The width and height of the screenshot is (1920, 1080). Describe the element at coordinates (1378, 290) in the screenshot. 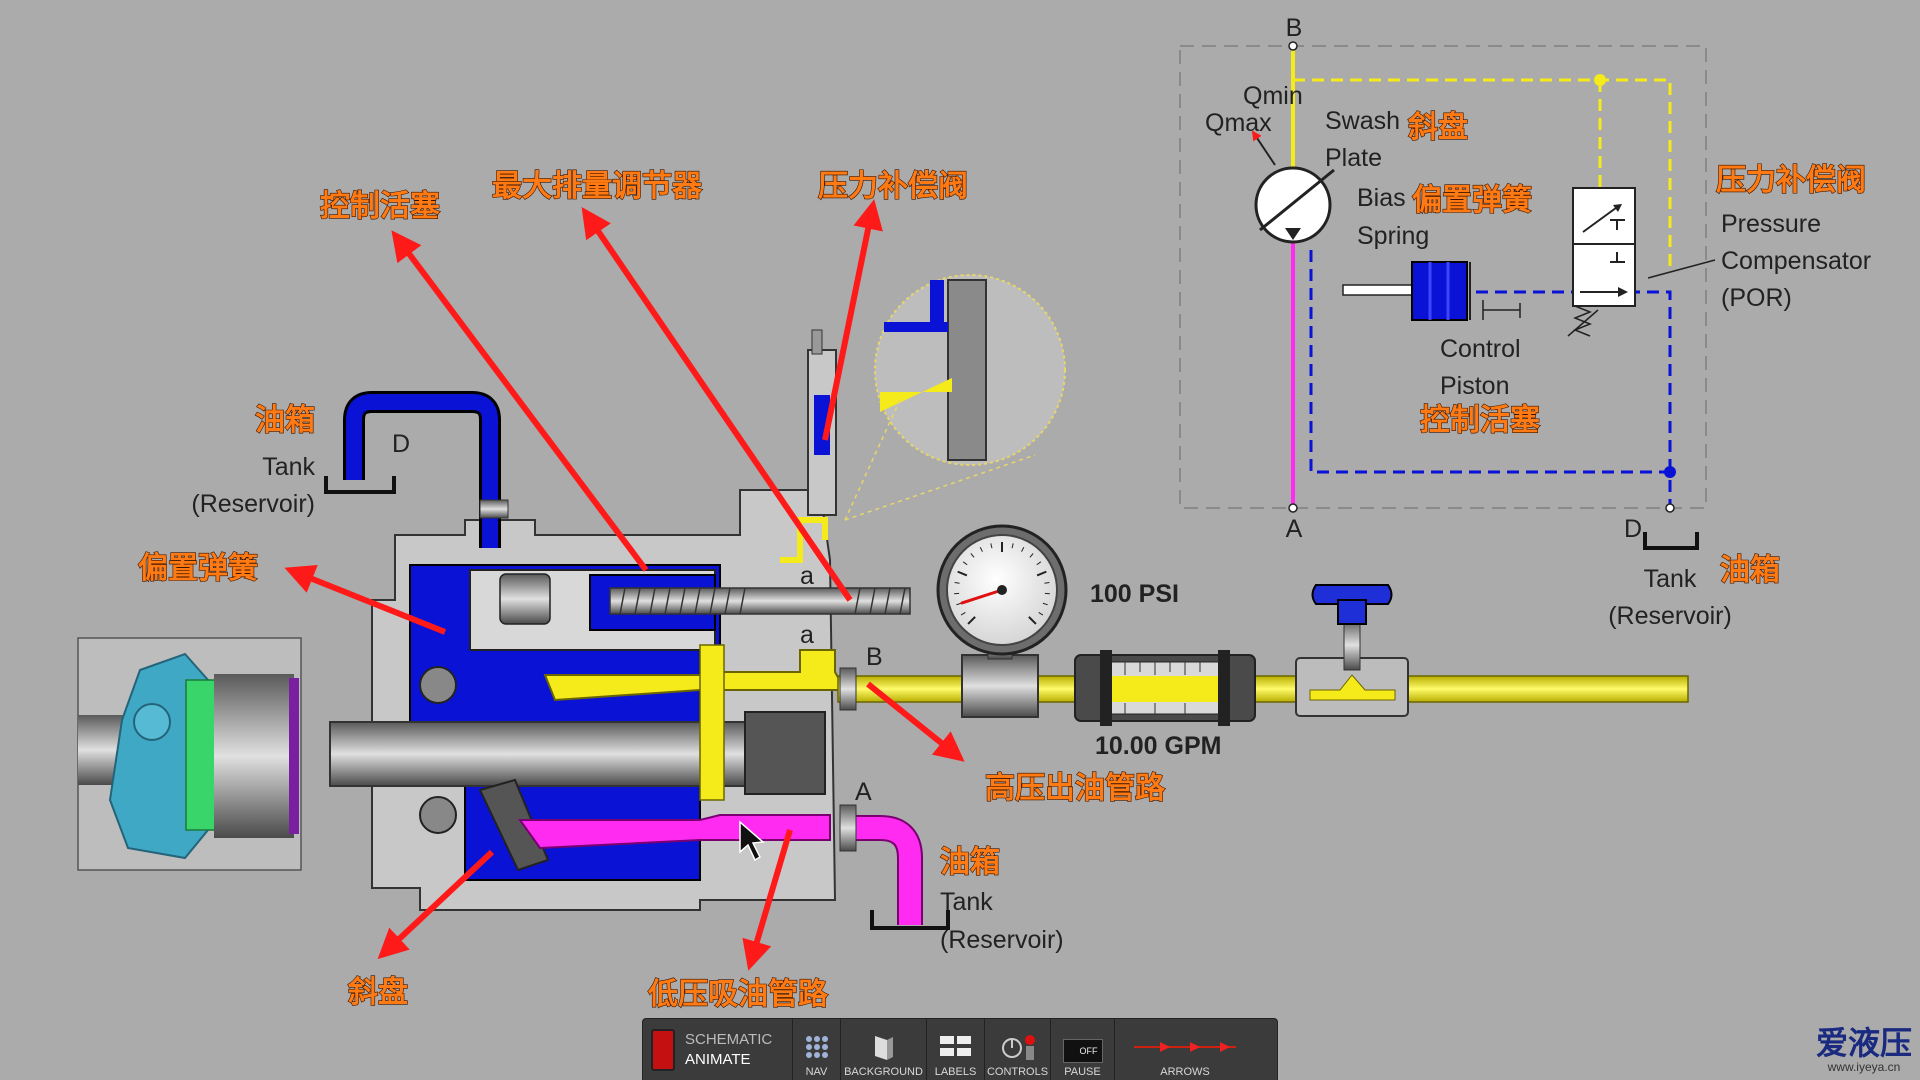

I see `control-piston-rod` at that location.